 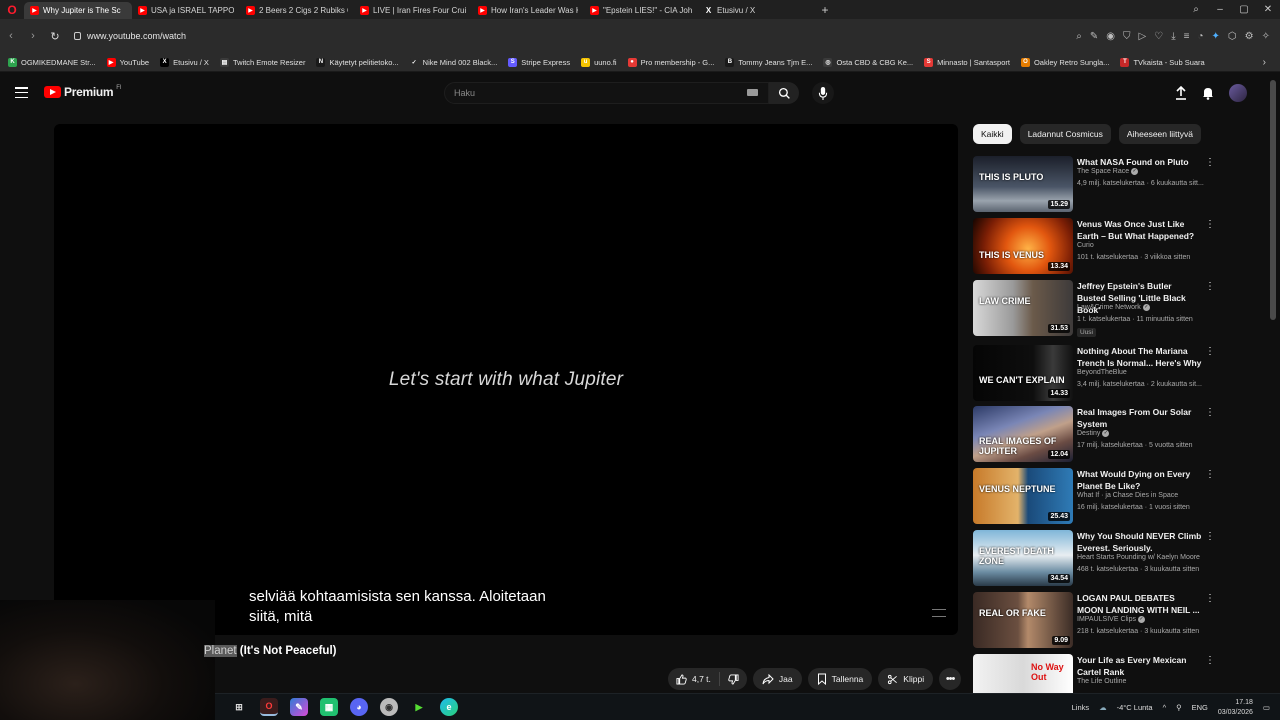 What do you see at coordinates (1139, 162) in the screenshot?
I see `recommended-video-title: What NASA Found on Pluto` at bounding box center [1139, 162].